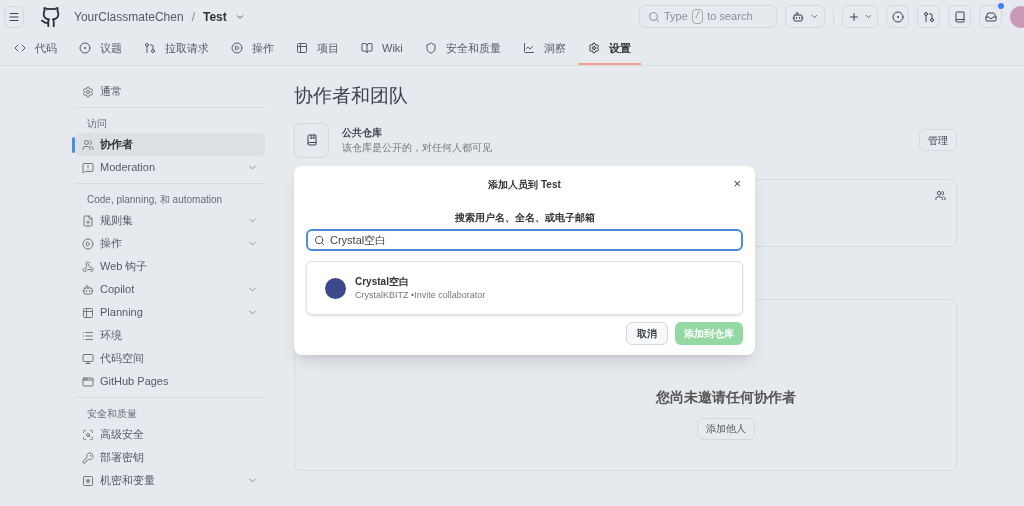 The image size is (1024, 506). Describe the element at coordinates (252, 49) in the screenshot. I see `nav-tab: 操作` at that location.